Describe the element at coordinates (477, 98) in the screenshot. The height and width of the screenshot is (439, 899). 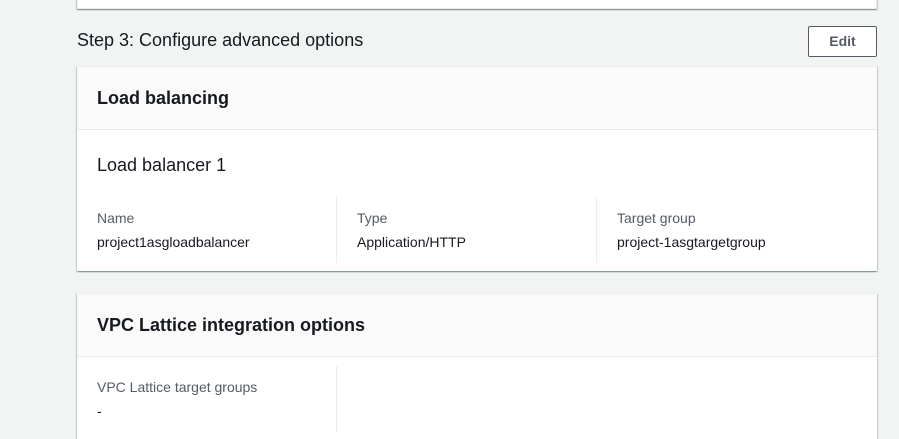
I see `load-balancing-header: Load balancing` at that location.